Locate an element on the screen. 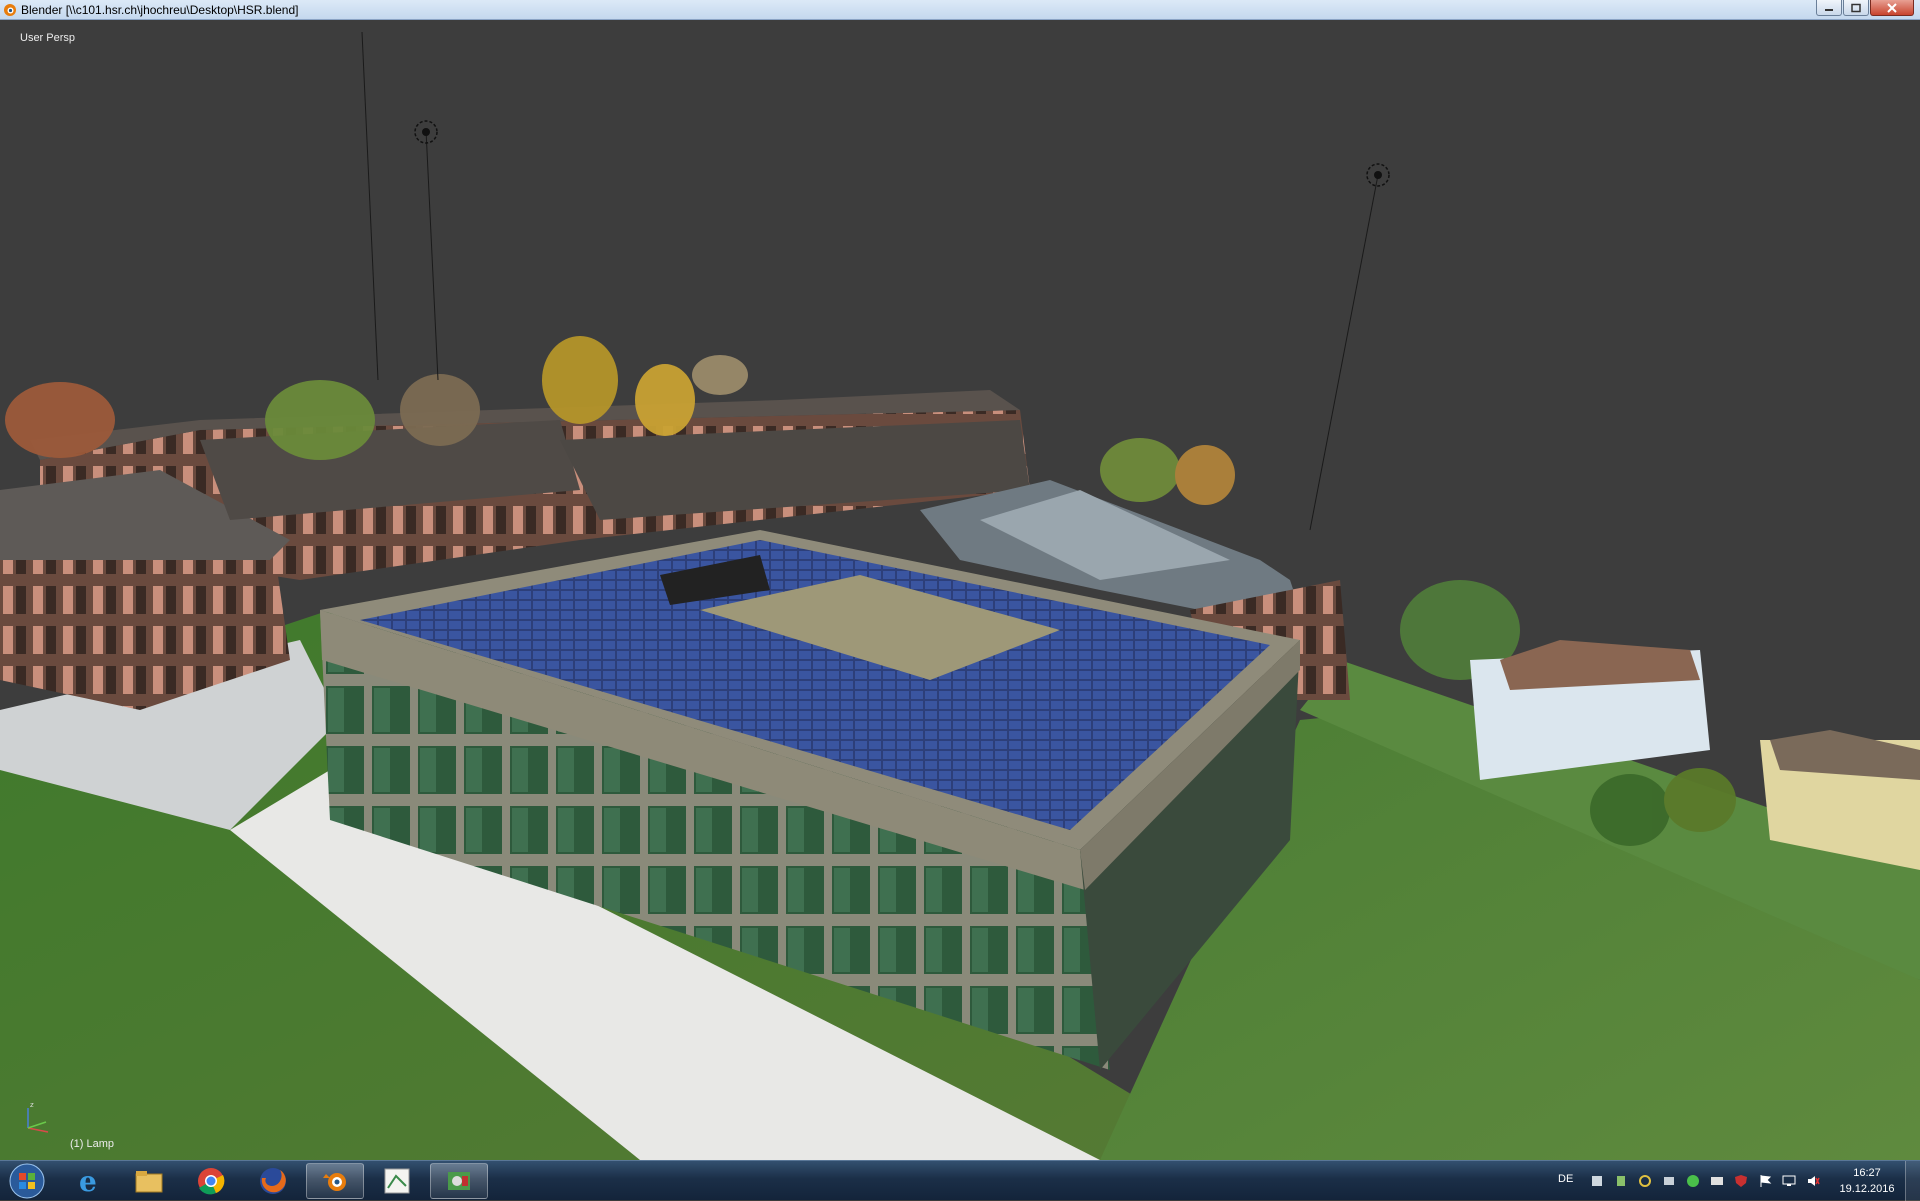 The image size is (1920, 1201). clock-time: 16:27 is located at coordinates (1867, 1173).